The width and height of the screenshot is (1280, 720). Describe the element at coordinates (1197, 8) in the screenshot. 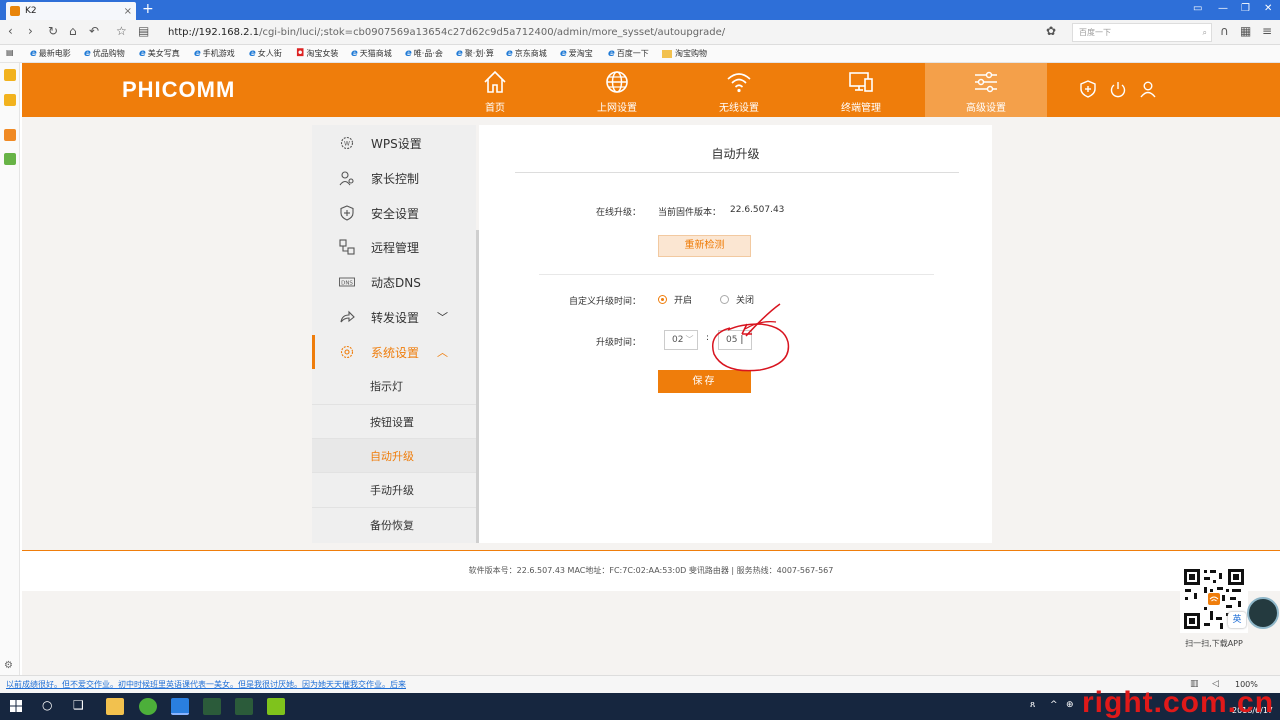

I see `window-list-icon: ▭` at that location.